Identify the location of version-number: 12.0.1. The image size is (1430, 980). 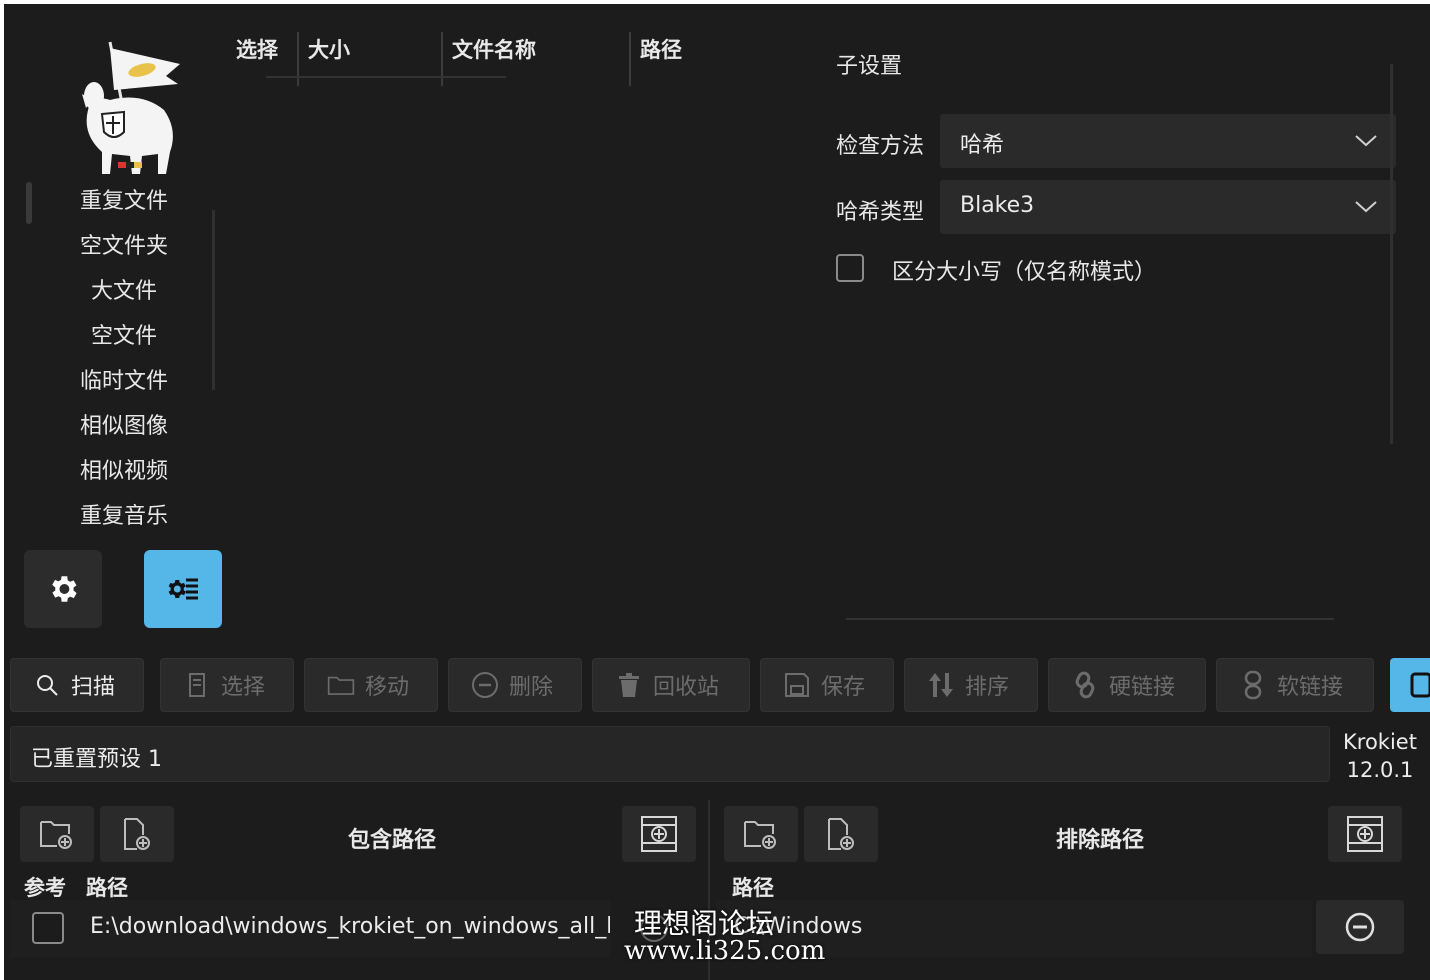
(1380, 770).